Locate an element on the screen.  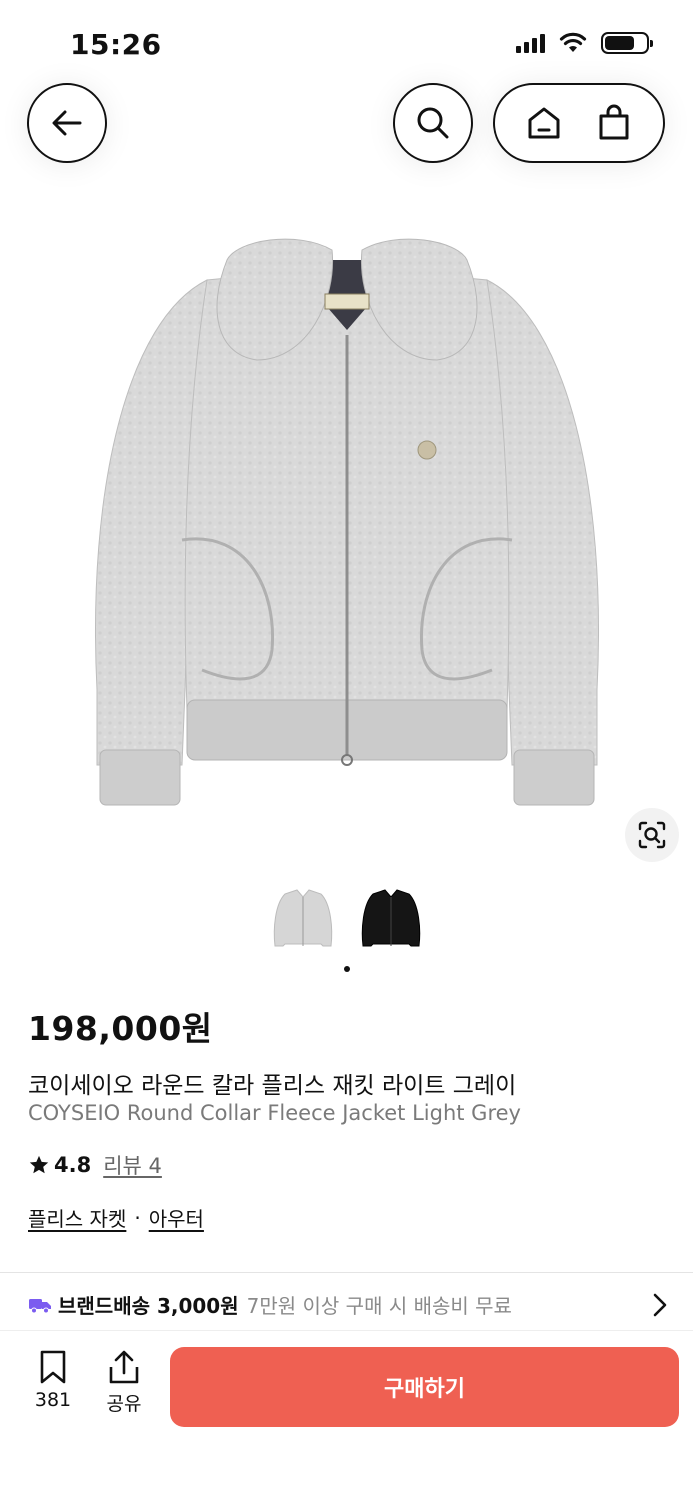
bookmark-icon is located at coordinates (53, 1367).